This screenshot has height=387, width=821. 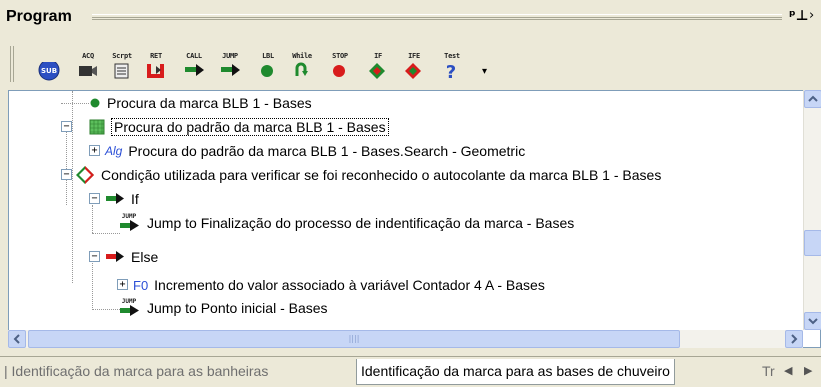 I want to click on if-else-diamond-icon, so click(x=85, y=175).